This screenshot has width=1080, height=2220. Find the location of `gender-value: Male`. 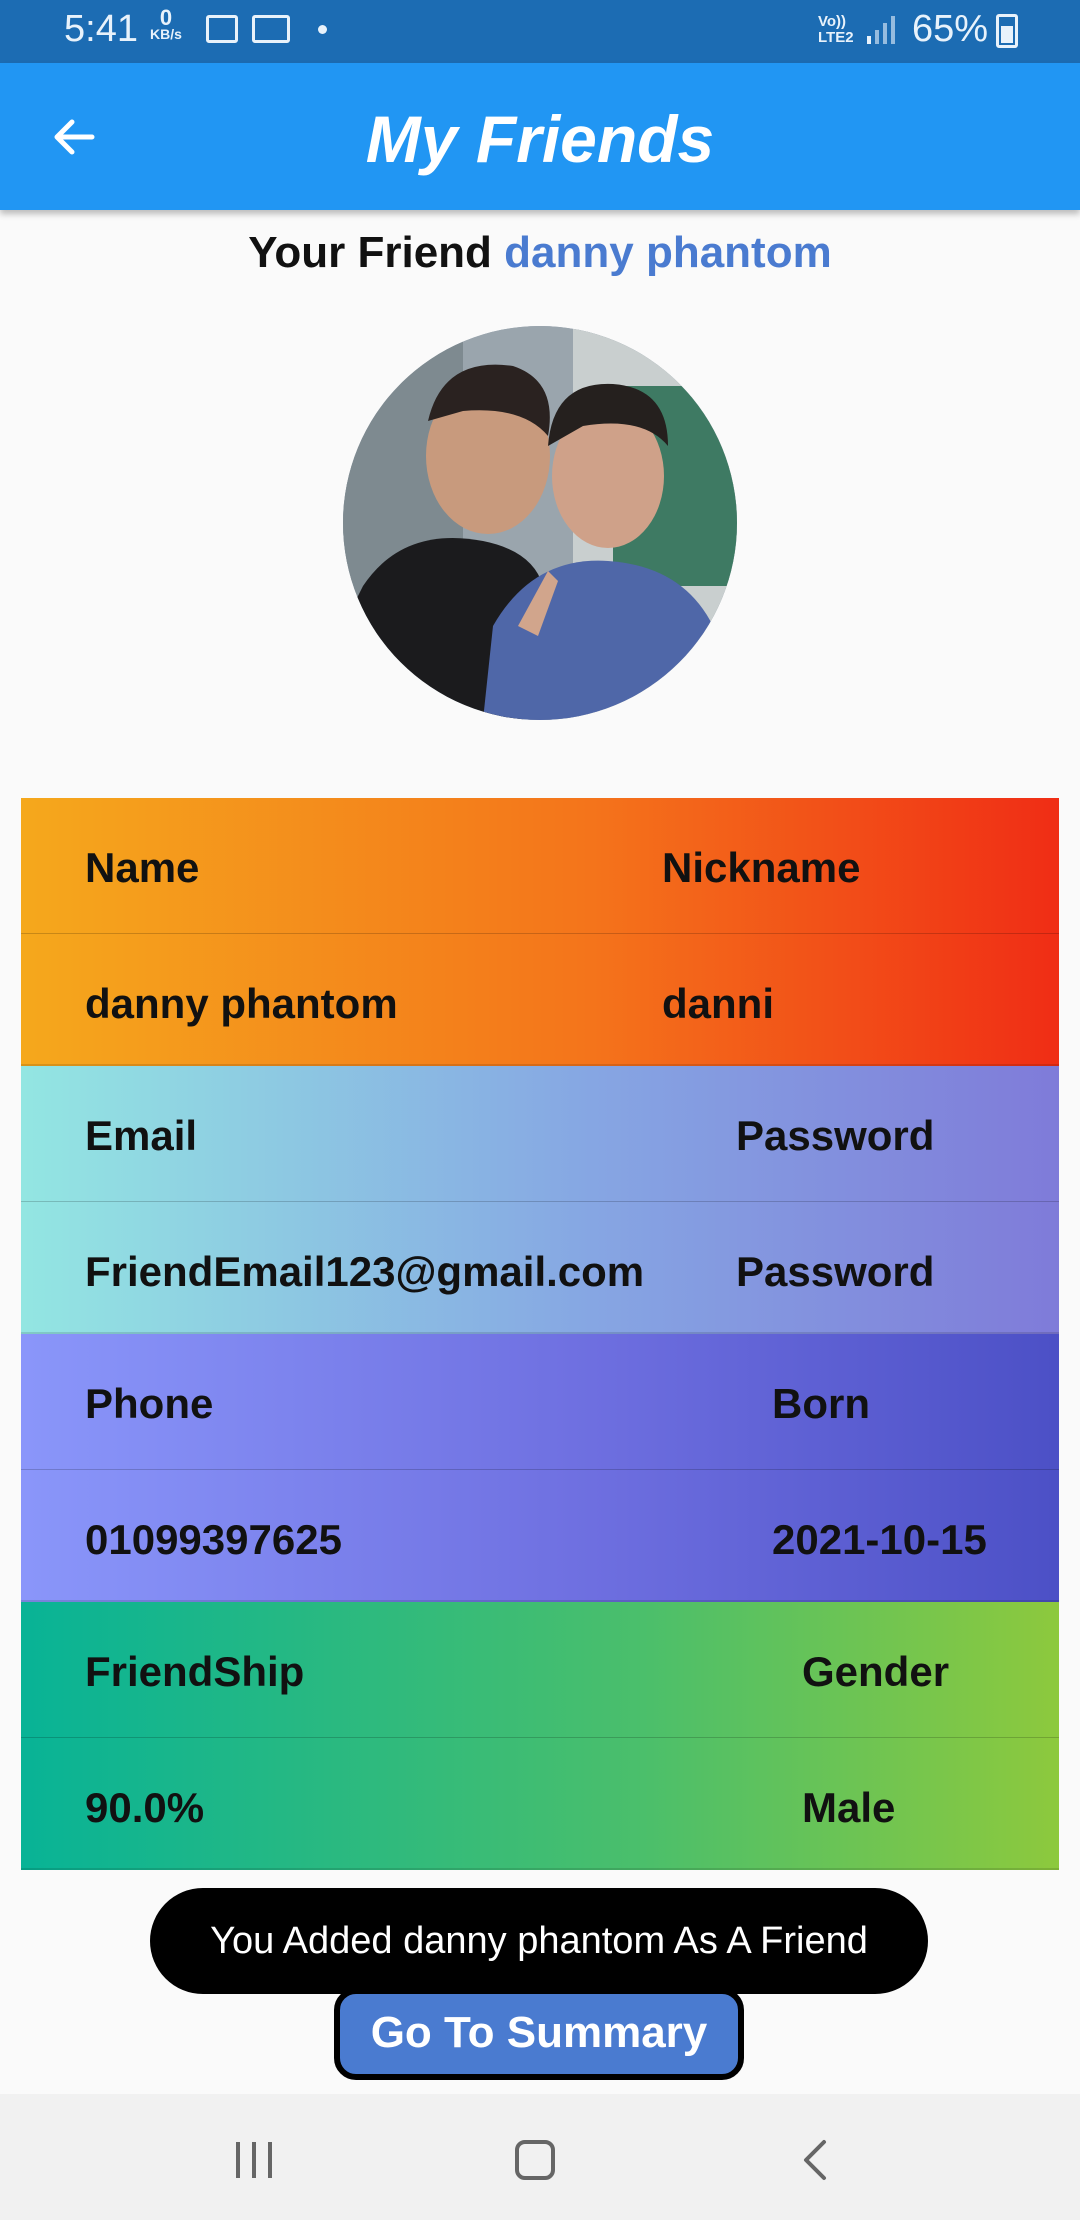

gender-value: Male is located at coordinates (849, 1807).